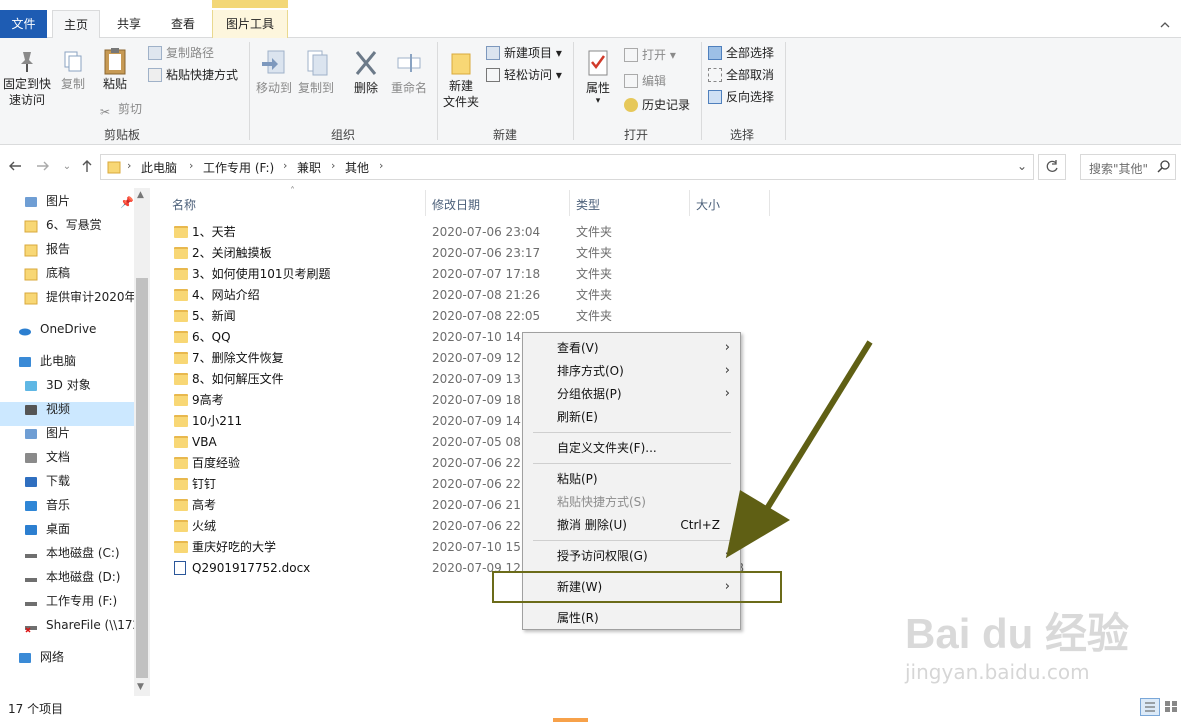  What do you see at coordinates (409, 72) in the screenshot?
I see `rename-button: 重命名` at bounding box center [409, 72].